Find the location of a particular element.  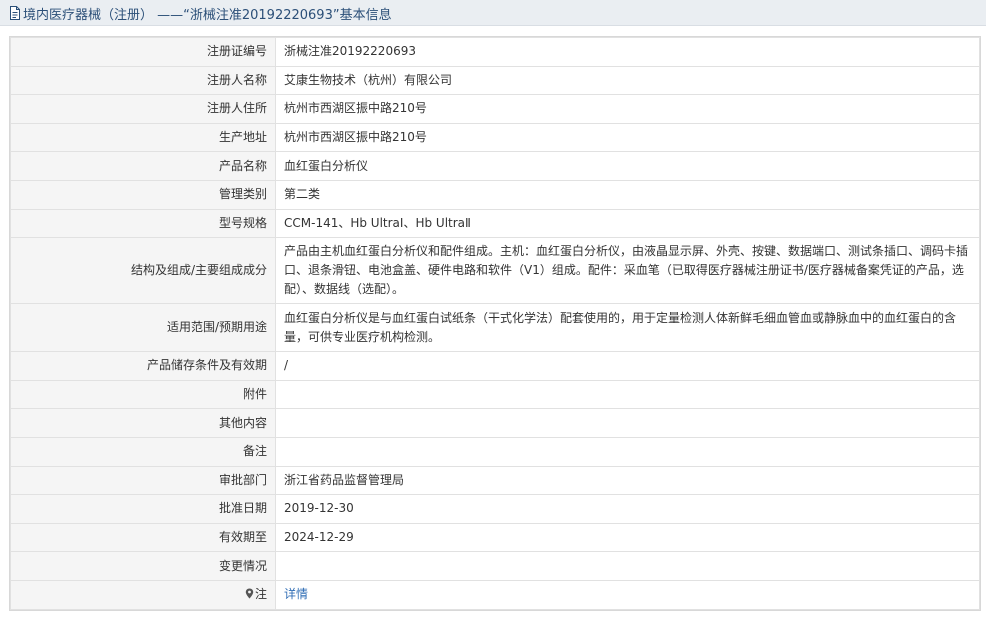

details-link: 详情 is located at coordinates (296, 594).